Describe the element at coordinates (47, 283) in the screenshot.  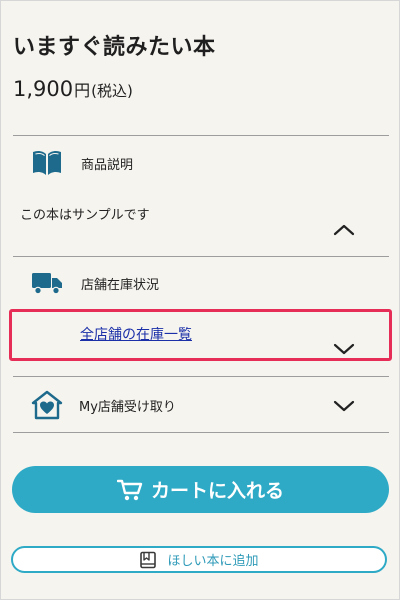
I see `delivery-truck-icon` at that location.